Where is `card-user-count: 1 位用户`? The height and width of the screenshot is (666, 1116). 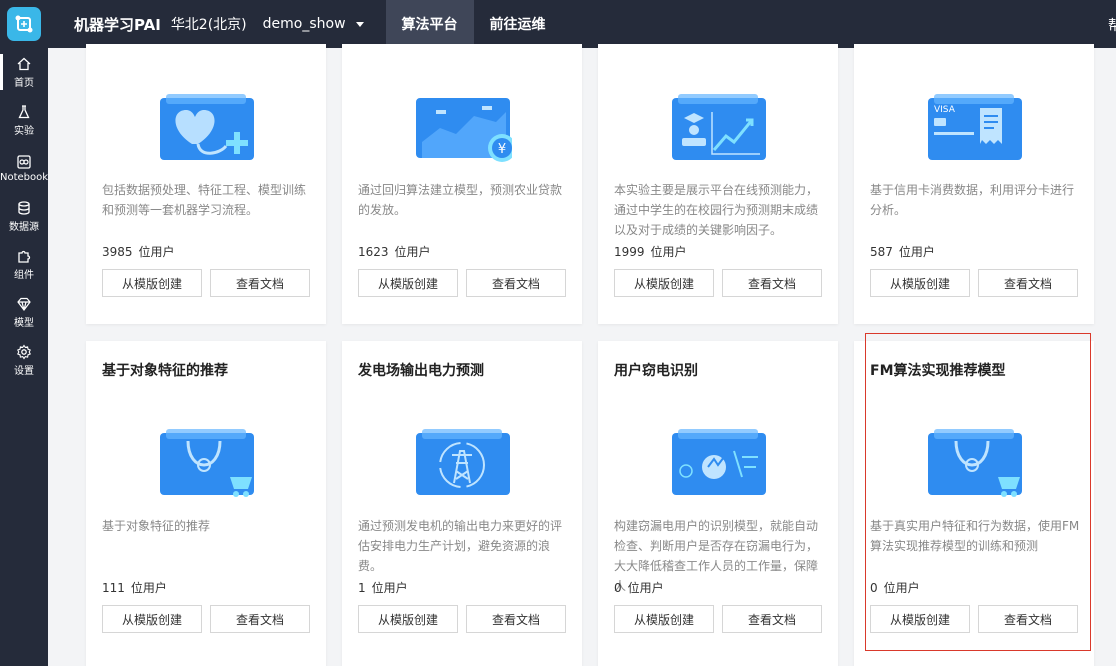
card-user-count: 1 位用户 is located at coordinates (383, 588).